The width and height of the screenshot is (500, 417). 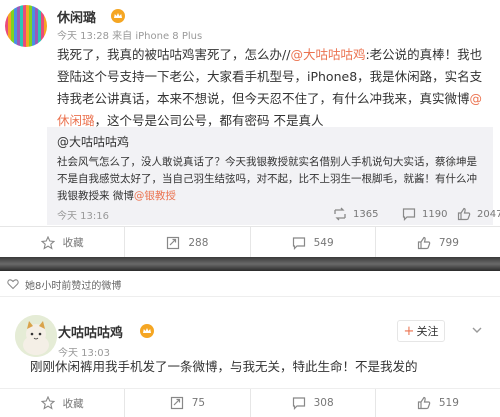 What do you see at coordinates (73, 286) in the screenshot?
I see `notice-text: 她8小时前赞过的微博` at bounding box center [73, 286].